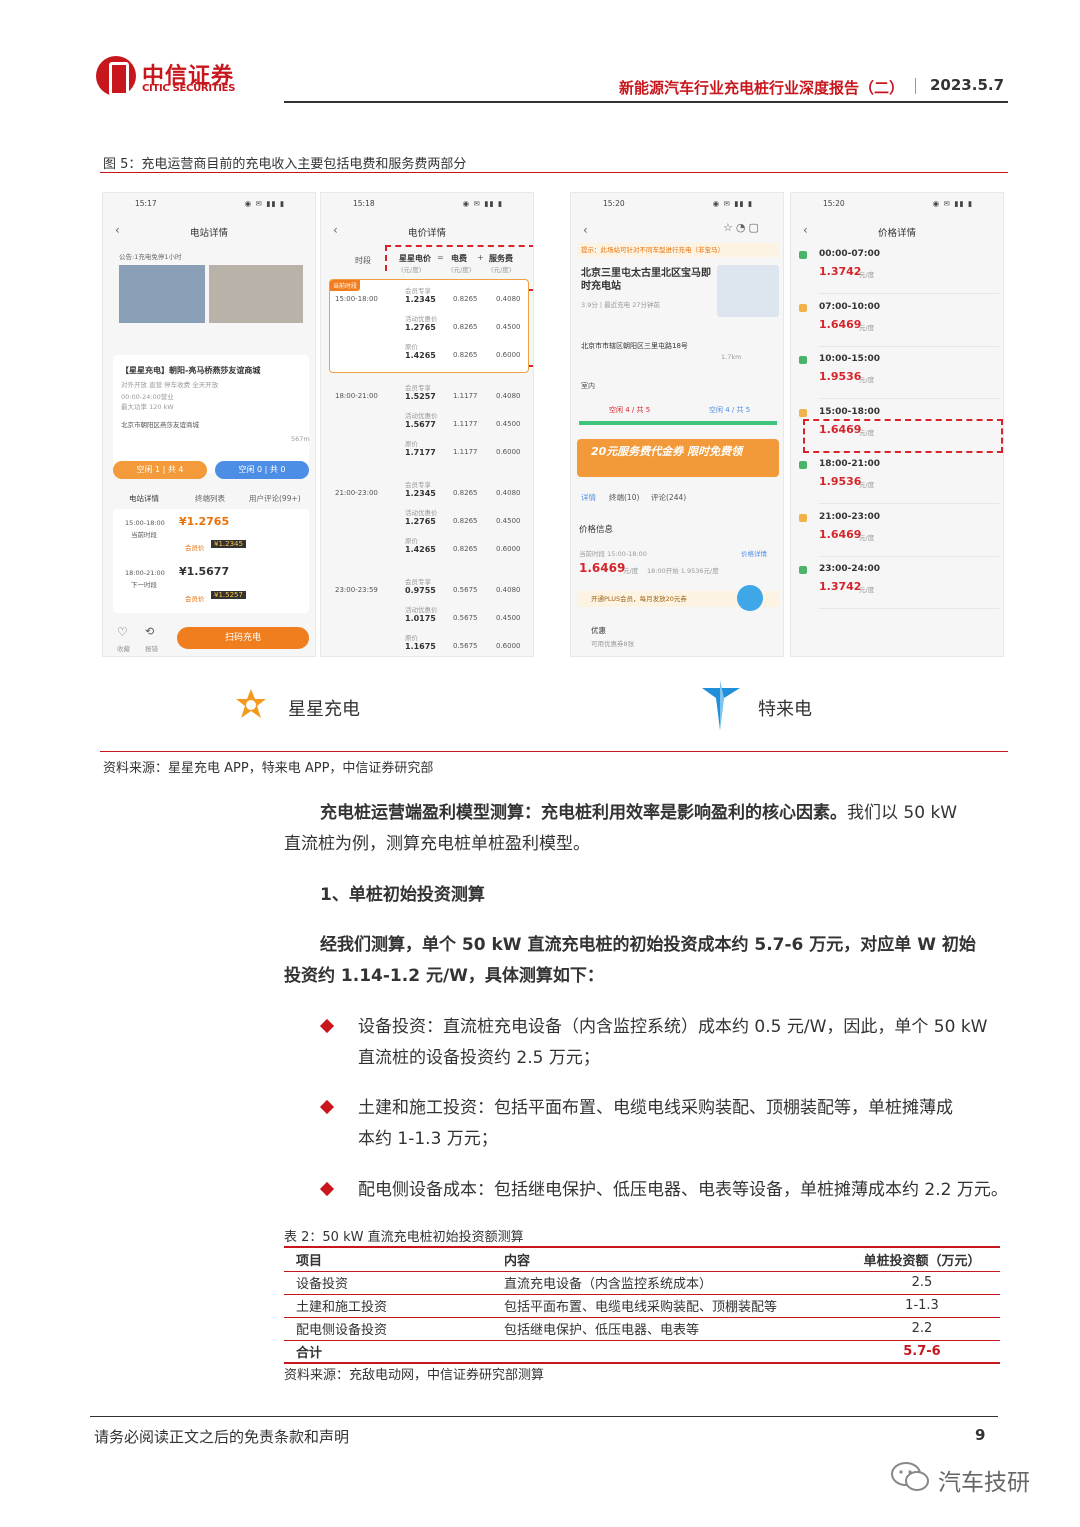  What do you see at coordinates (191, 370) in the screenshot?
I see `station-name: 【星星充电】朝阳-亮马桥燕莎友谊商城` at bounding box center [191, 370].